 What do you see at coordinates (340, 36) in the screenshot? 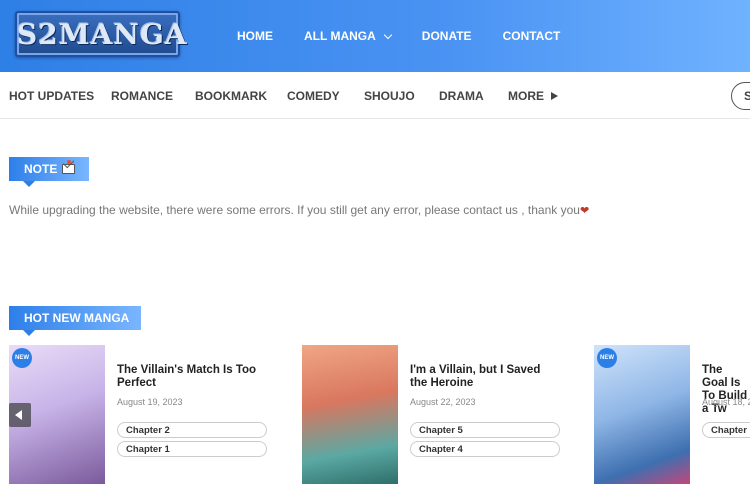
I see `nav-all-manga-label: ALL MANGA` at bounding box center [340, 36].